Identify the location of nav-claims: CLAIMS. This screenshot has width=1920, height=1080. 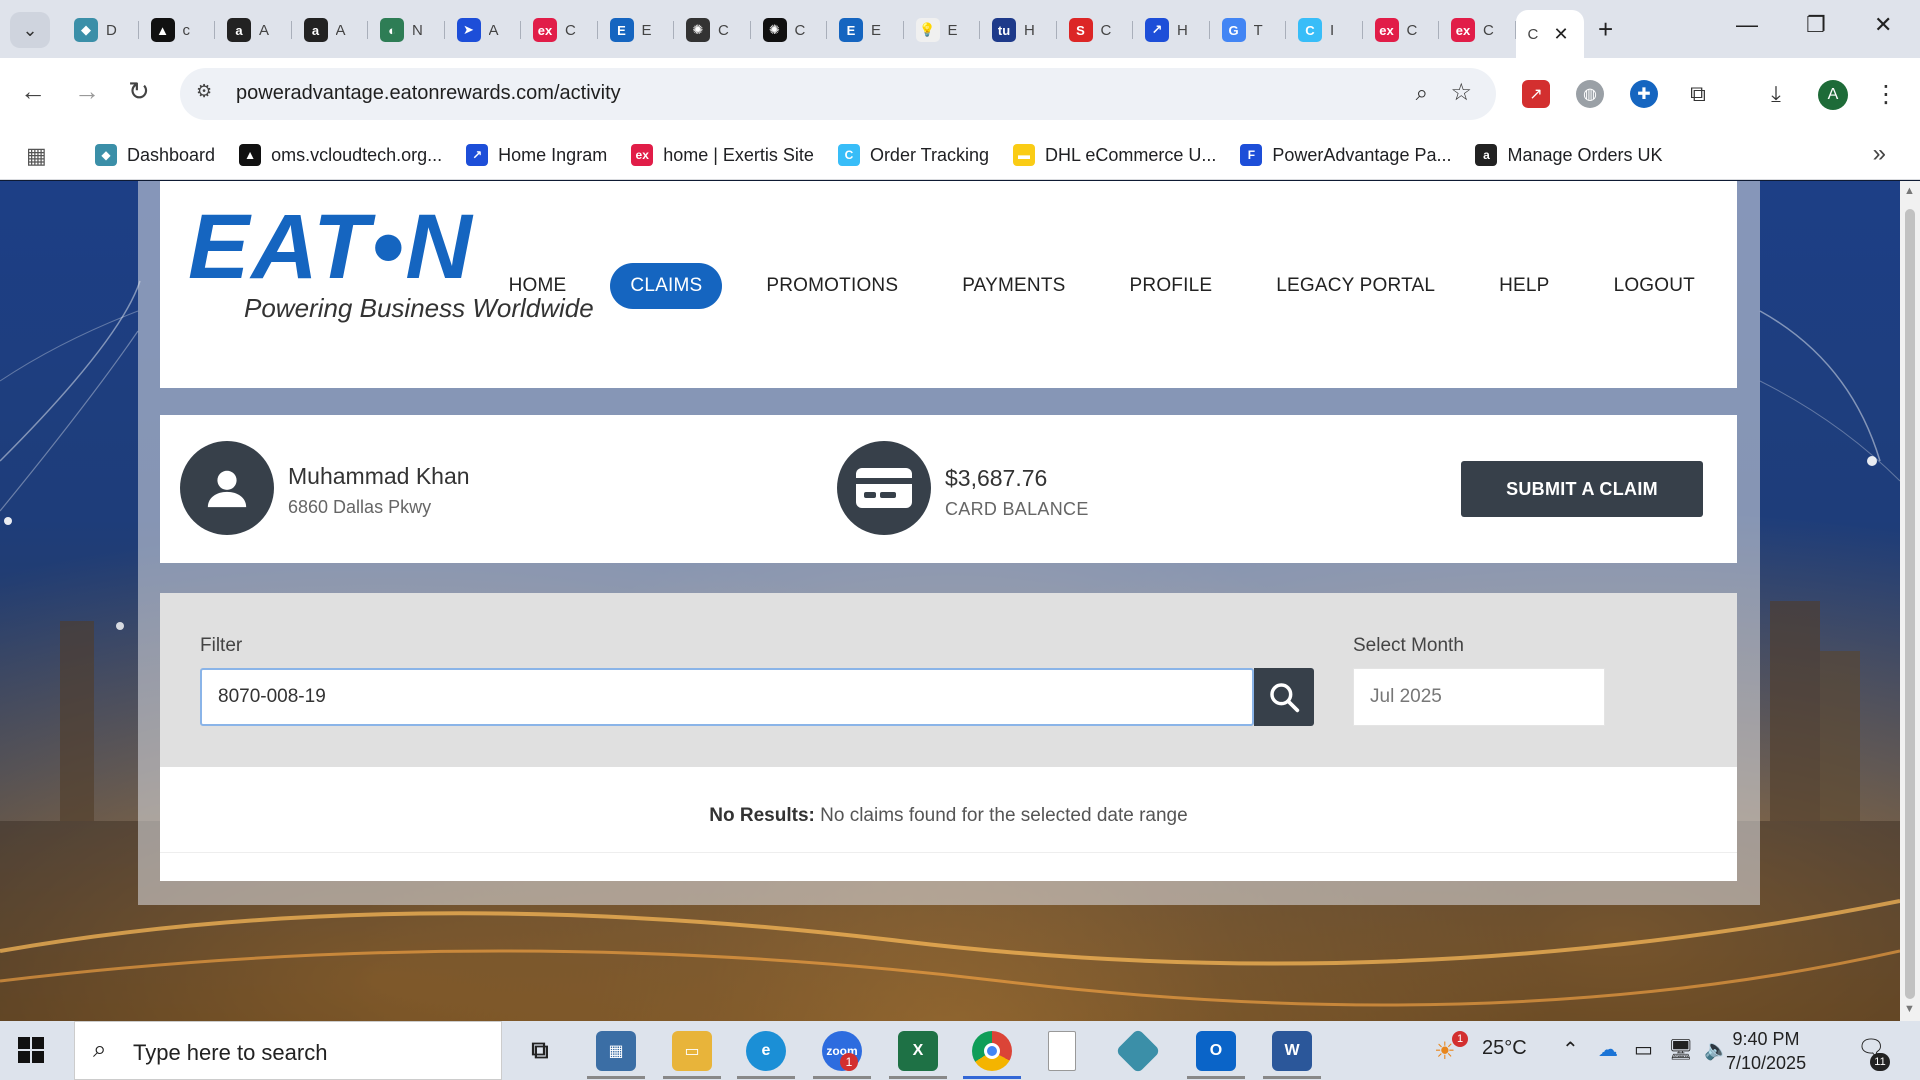
(666, 286).